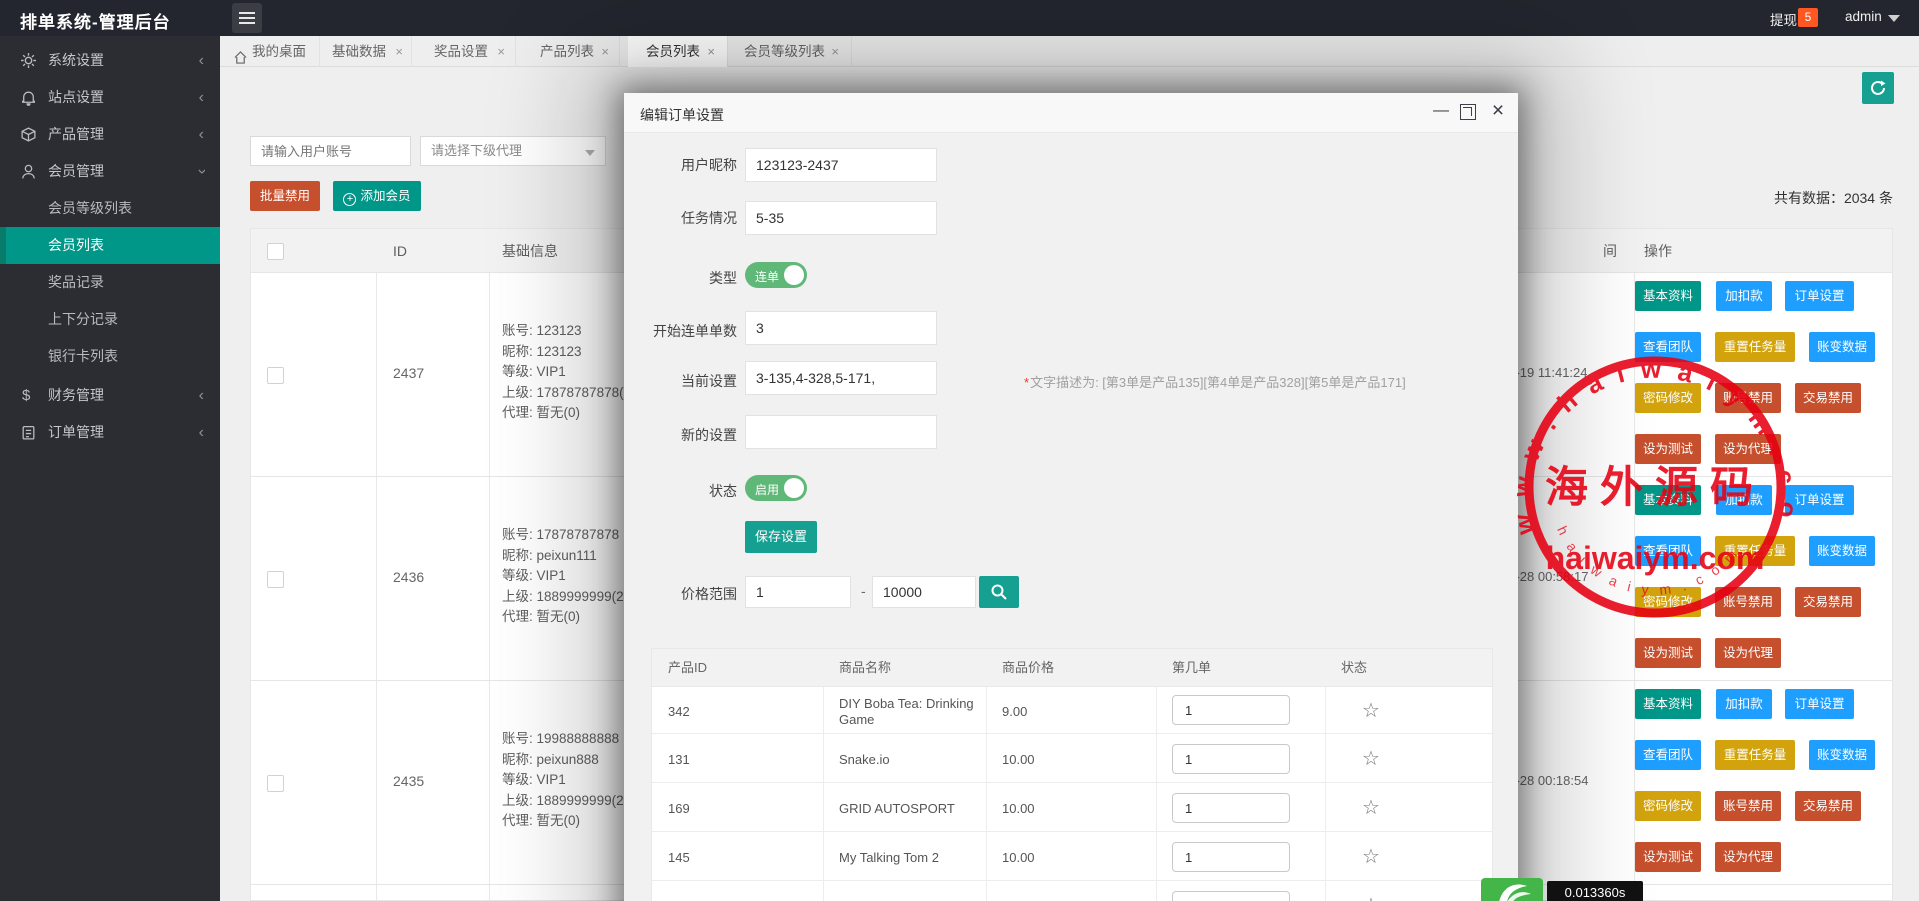 The image size is (1919, 901). Describe the element at coordinates (776, 488) in the screenshot. I see `status-toggle: 启用` at that location.